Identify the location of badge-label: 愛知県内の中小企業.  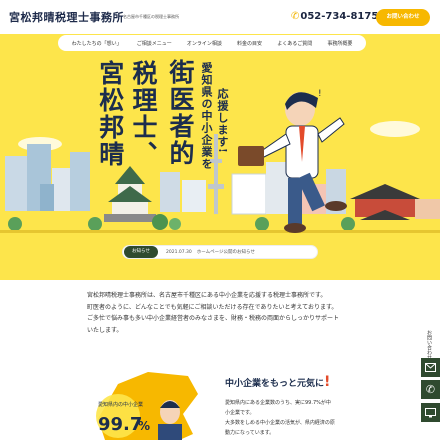
(120, 404).